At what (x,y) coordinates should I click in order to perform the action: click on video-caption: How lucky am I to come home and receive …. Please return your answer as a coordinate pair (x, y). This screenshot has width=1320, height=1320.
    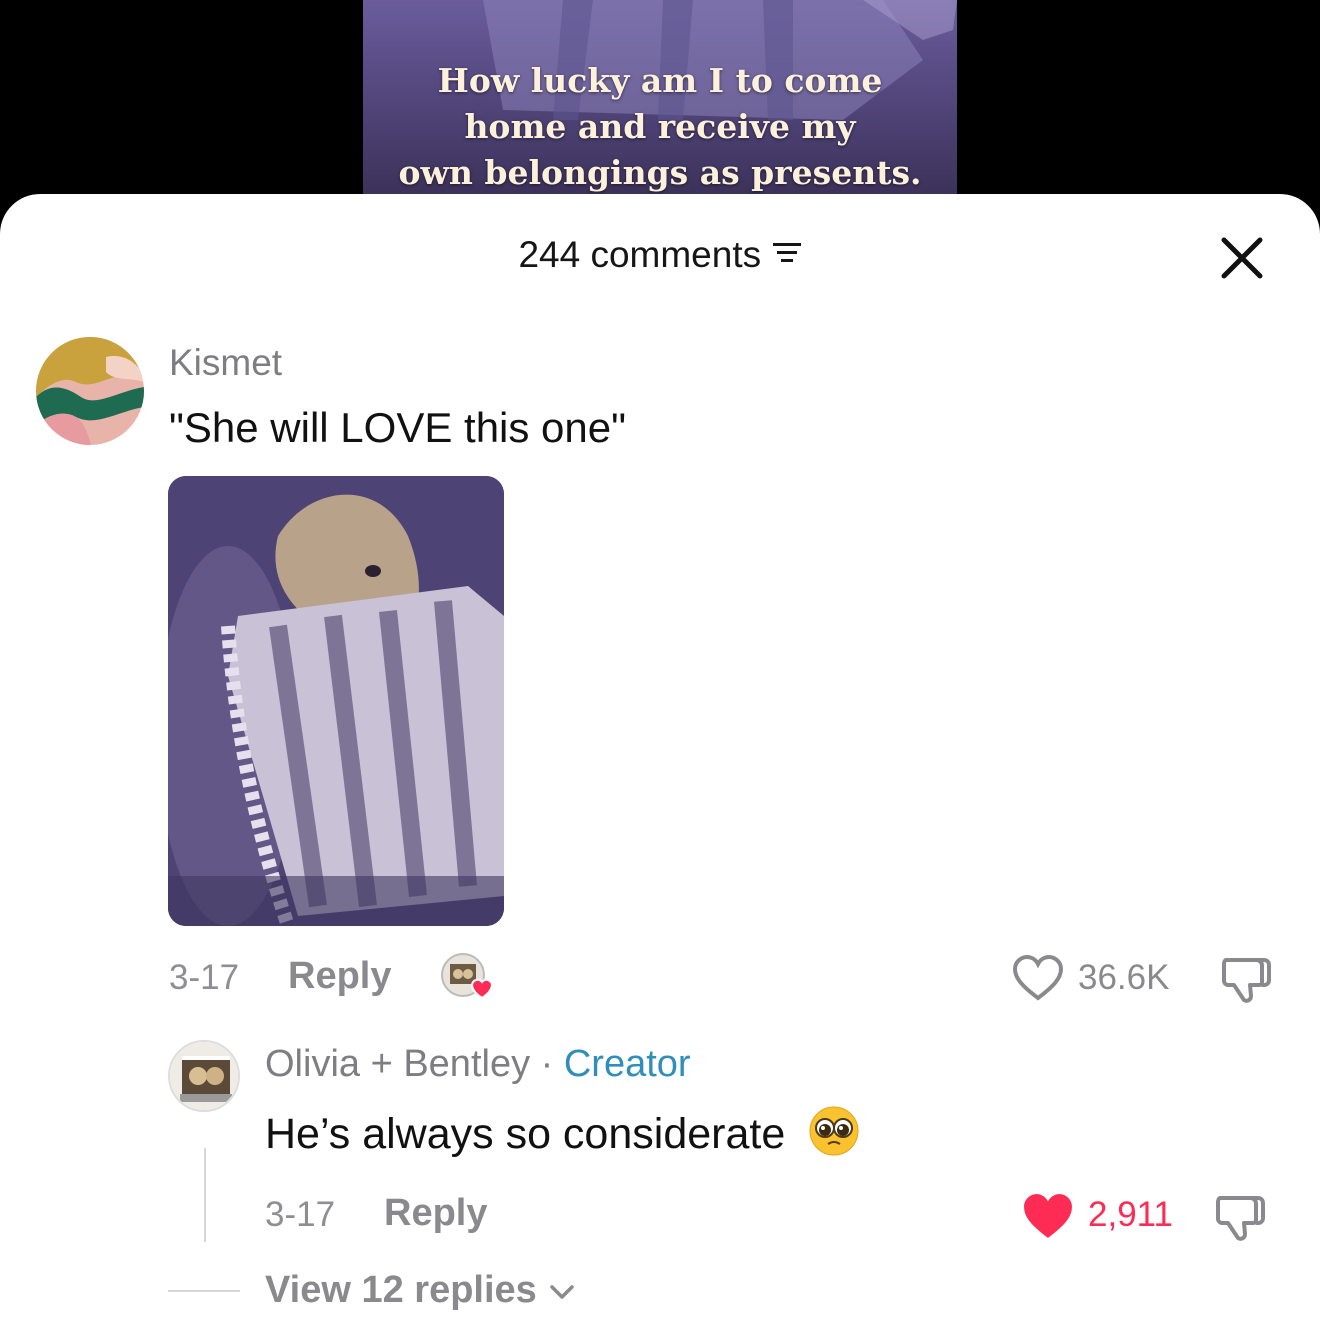
    Looking at the image, I should click on (660, 126).